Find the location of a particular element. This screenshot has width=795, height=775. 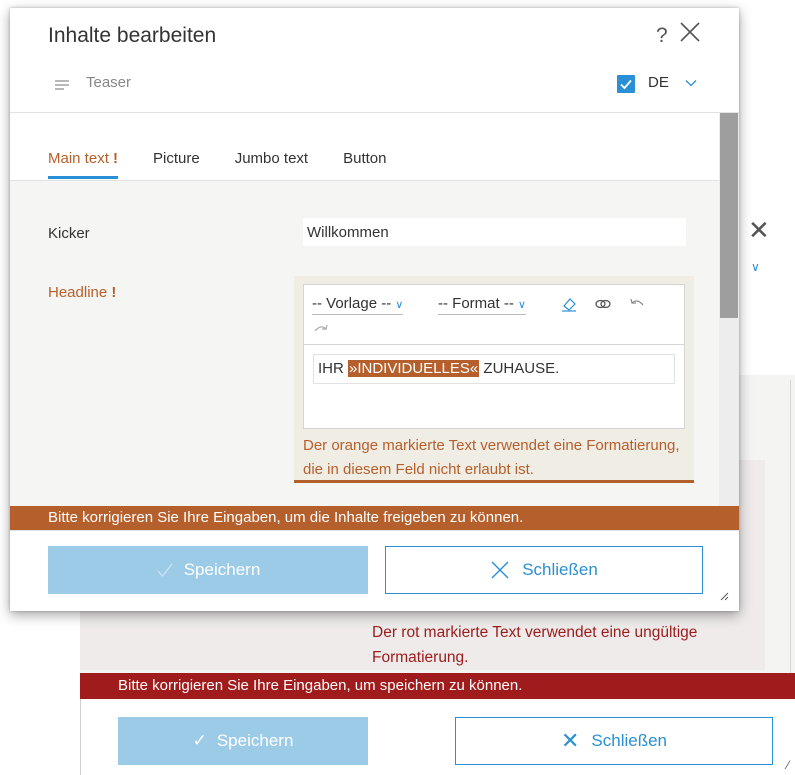

close-button: Schließen is located at coordinates (544, 570).